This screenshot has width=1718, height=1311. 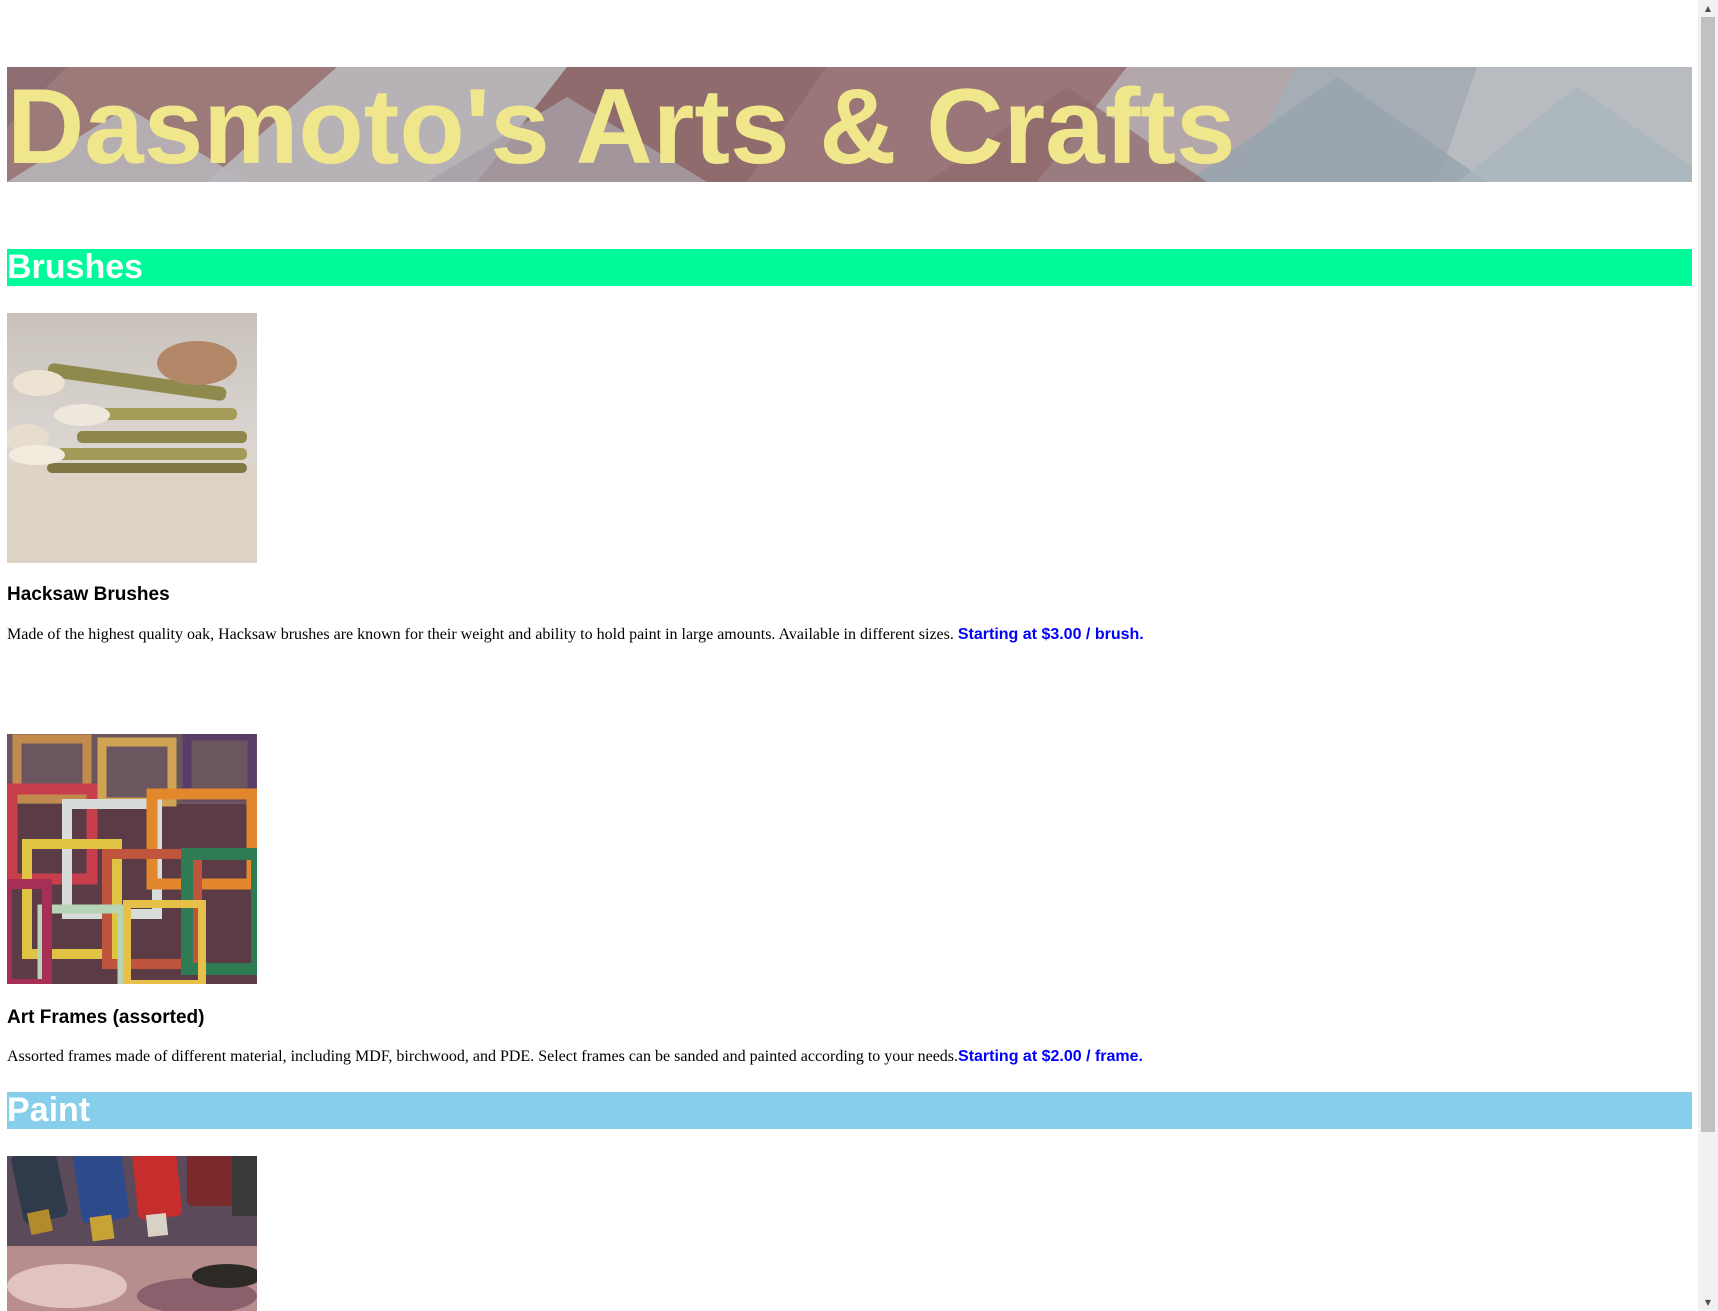 What do you see at coordinates (1050, 1056) in the screenshot?
I see `price-art-frames: Starting at $2.00 / frame.` at bounding box center [1050, 1056].